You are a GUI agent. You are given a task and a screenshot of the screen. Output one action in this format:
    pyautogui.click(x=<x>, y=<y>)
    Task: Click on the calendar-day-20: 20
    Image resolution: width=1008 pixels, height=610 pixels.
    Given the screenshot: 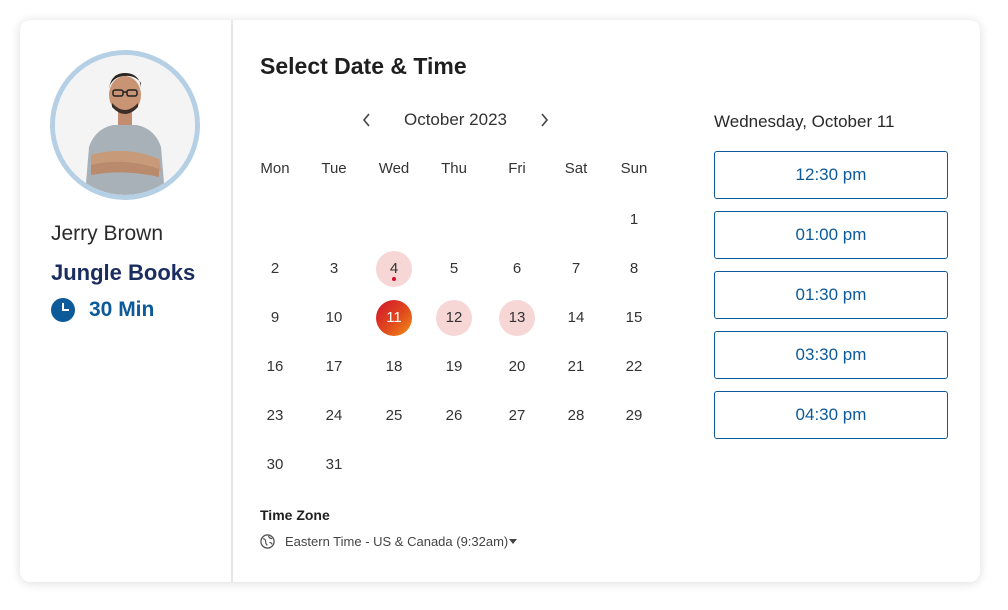 What is the action you would take?
    pyautogui.click(x=517, y=366)
    